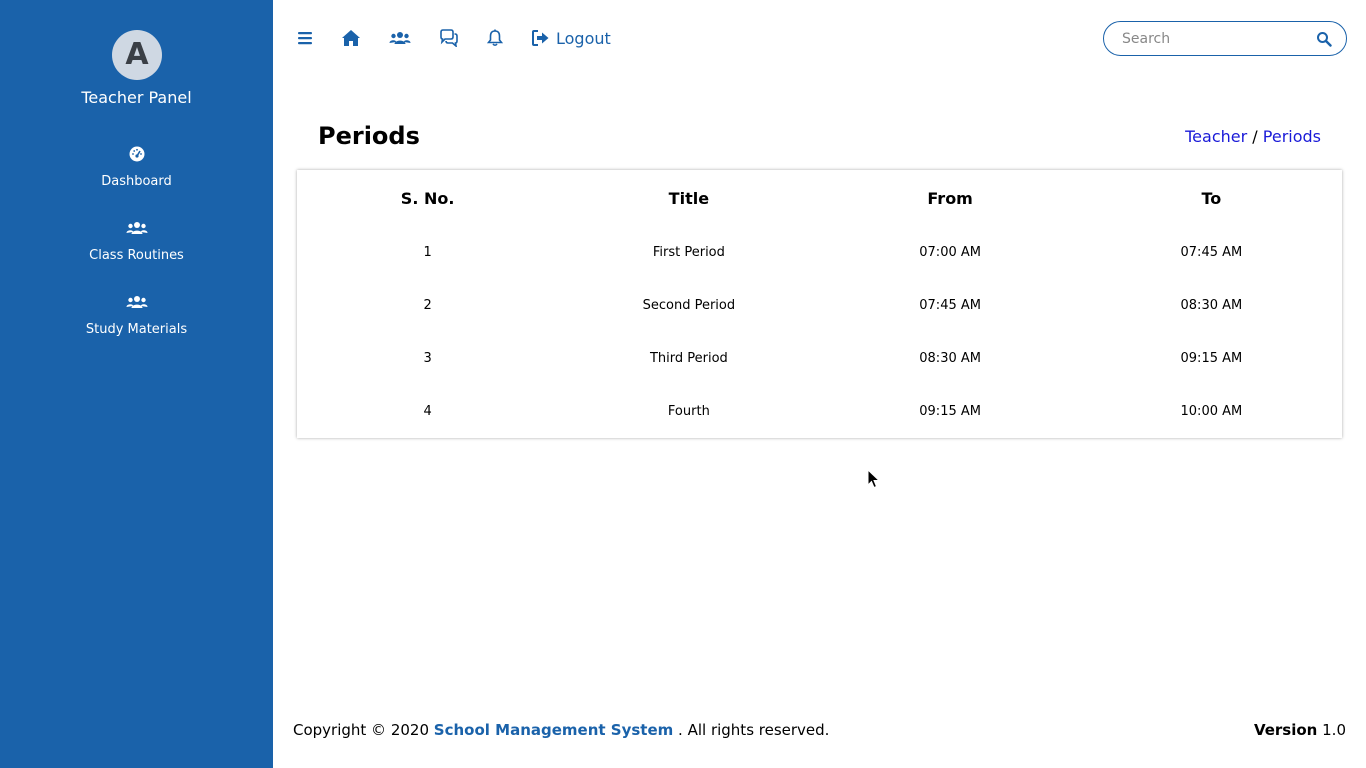 This screenshot has height=768, width=1366. What do you see at coordinates (1292, 136) in the screenshot?
I see `breadcrumb-link-periods: Periods` at bounding box center [1292, 136].